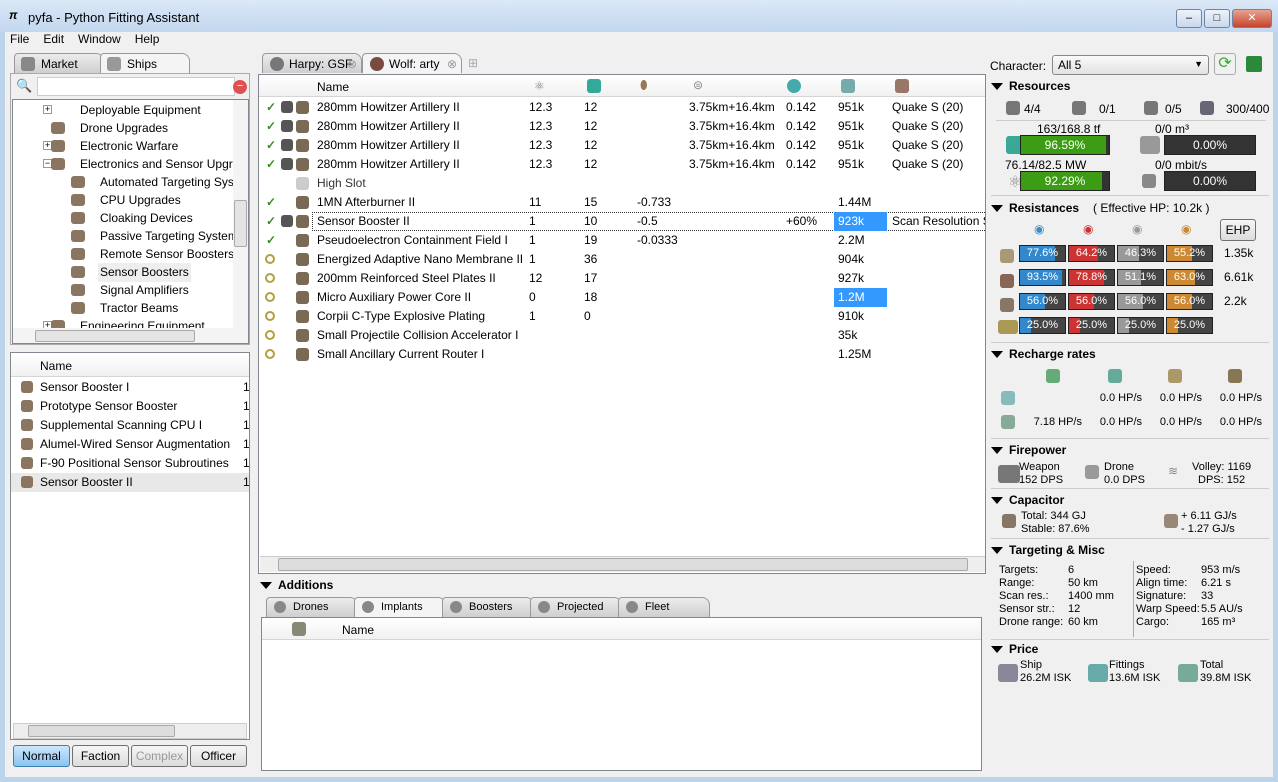 This screenshot has width=1278, height=782. What do you see at coordinates (622, 316) in the screenshot?
I see `module-row: Corpii C-Type Explosive Plating 1 0 910k` at bounding box center [622, 316].